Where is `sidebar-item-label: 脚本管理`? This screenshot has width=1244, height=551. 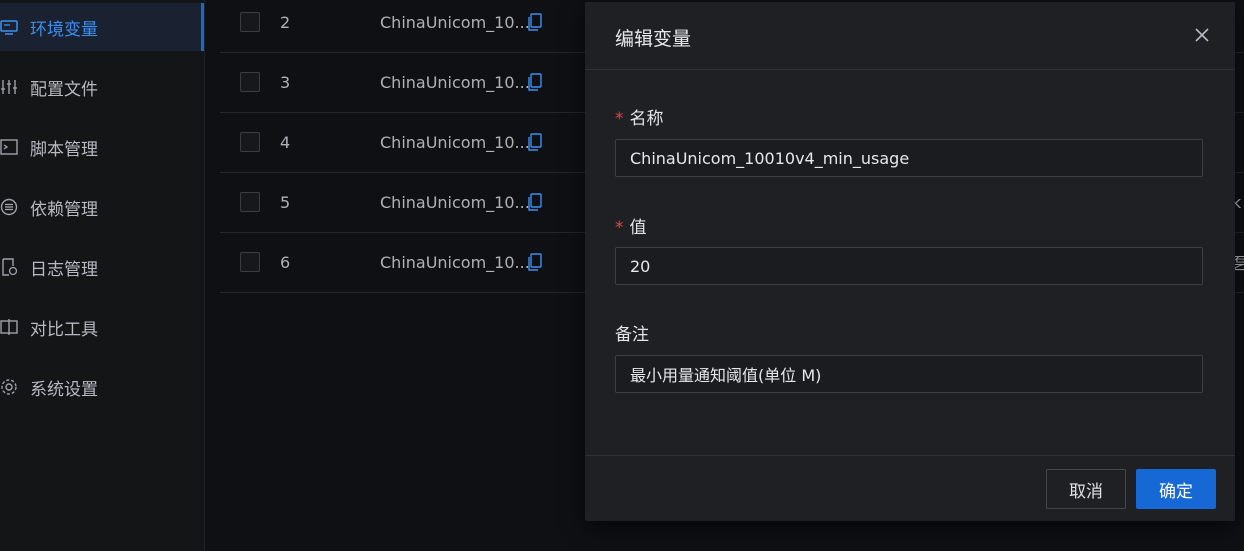 sidebar-item-label: 脚本管理 is located at coordinates (64, 149).